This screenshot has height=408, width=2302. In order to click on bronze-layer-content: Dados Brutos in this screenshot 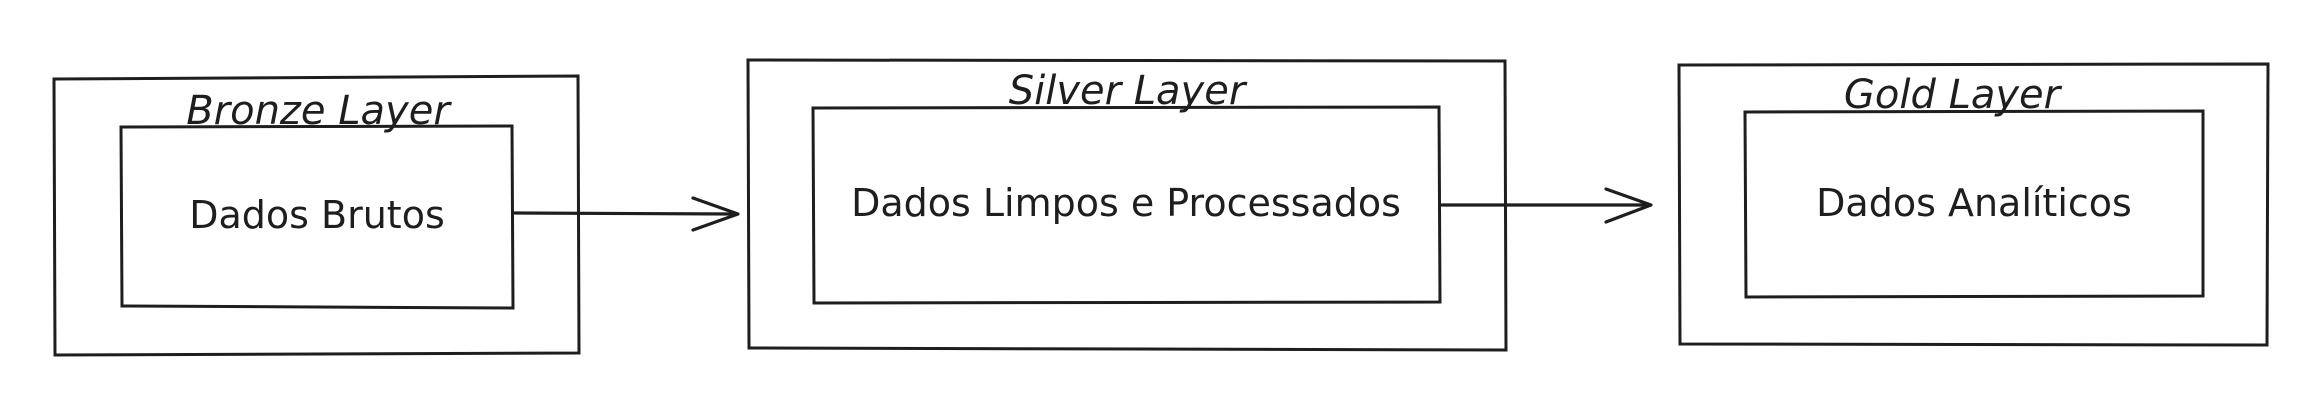, I will do `click(317, 215)`.